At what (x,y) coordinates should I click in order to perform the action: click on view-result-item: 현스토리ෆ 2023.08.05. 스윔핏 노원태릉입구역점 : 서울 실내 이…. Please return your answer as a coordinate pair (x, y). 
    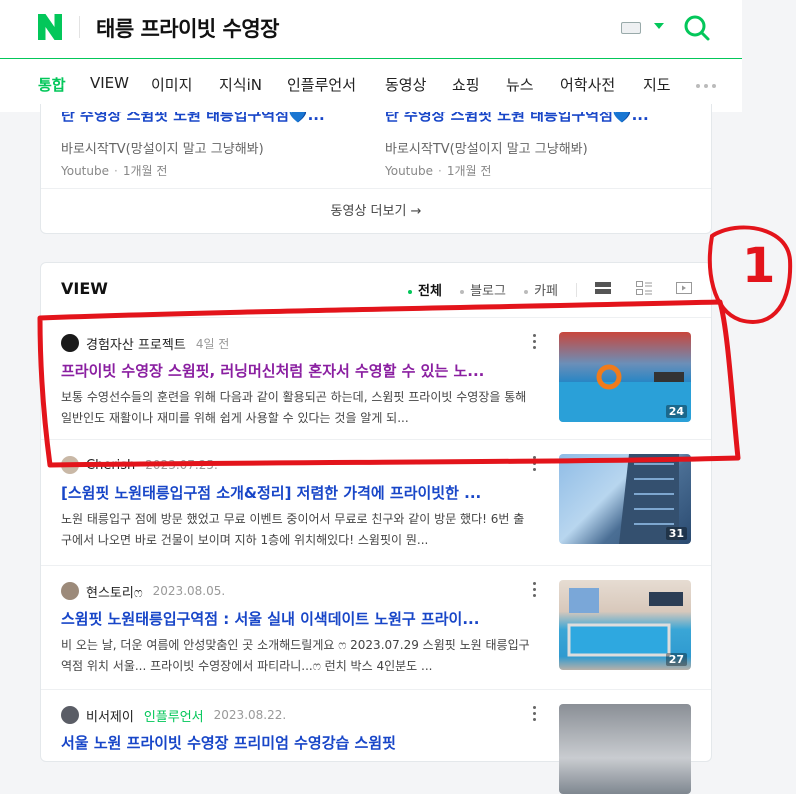
    Looking at the image, I should click on (376, 627).